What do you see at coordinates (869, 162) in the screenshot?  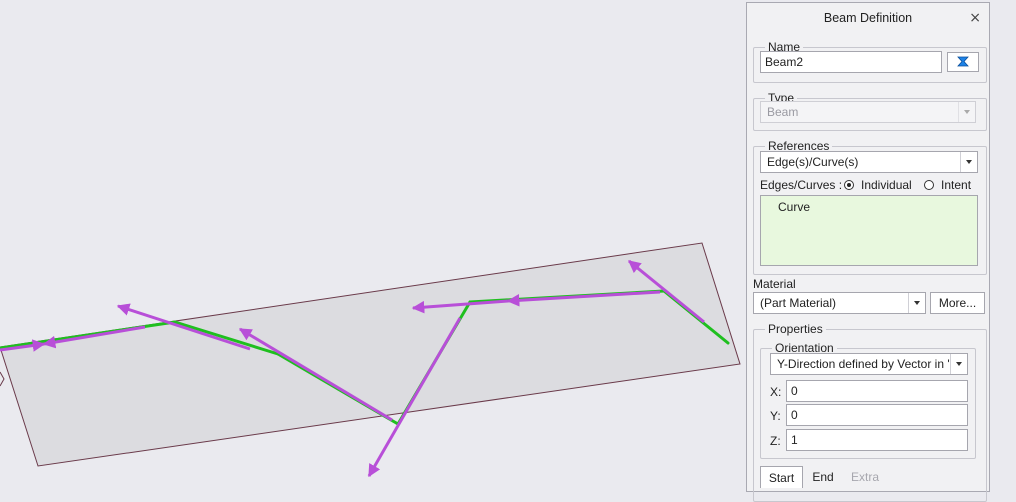 I see `references-dropdown: Edge(s)/Curve(s)` at bounding box center [869, 162].